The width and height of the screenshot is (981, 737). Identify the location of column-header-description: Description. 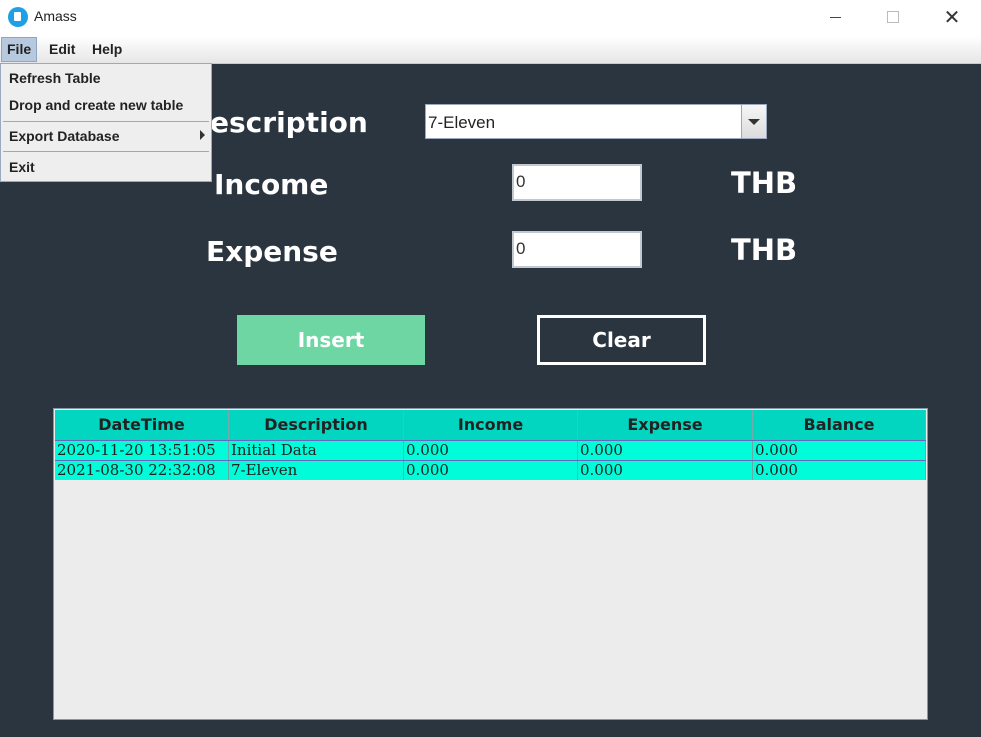
(316, 425).